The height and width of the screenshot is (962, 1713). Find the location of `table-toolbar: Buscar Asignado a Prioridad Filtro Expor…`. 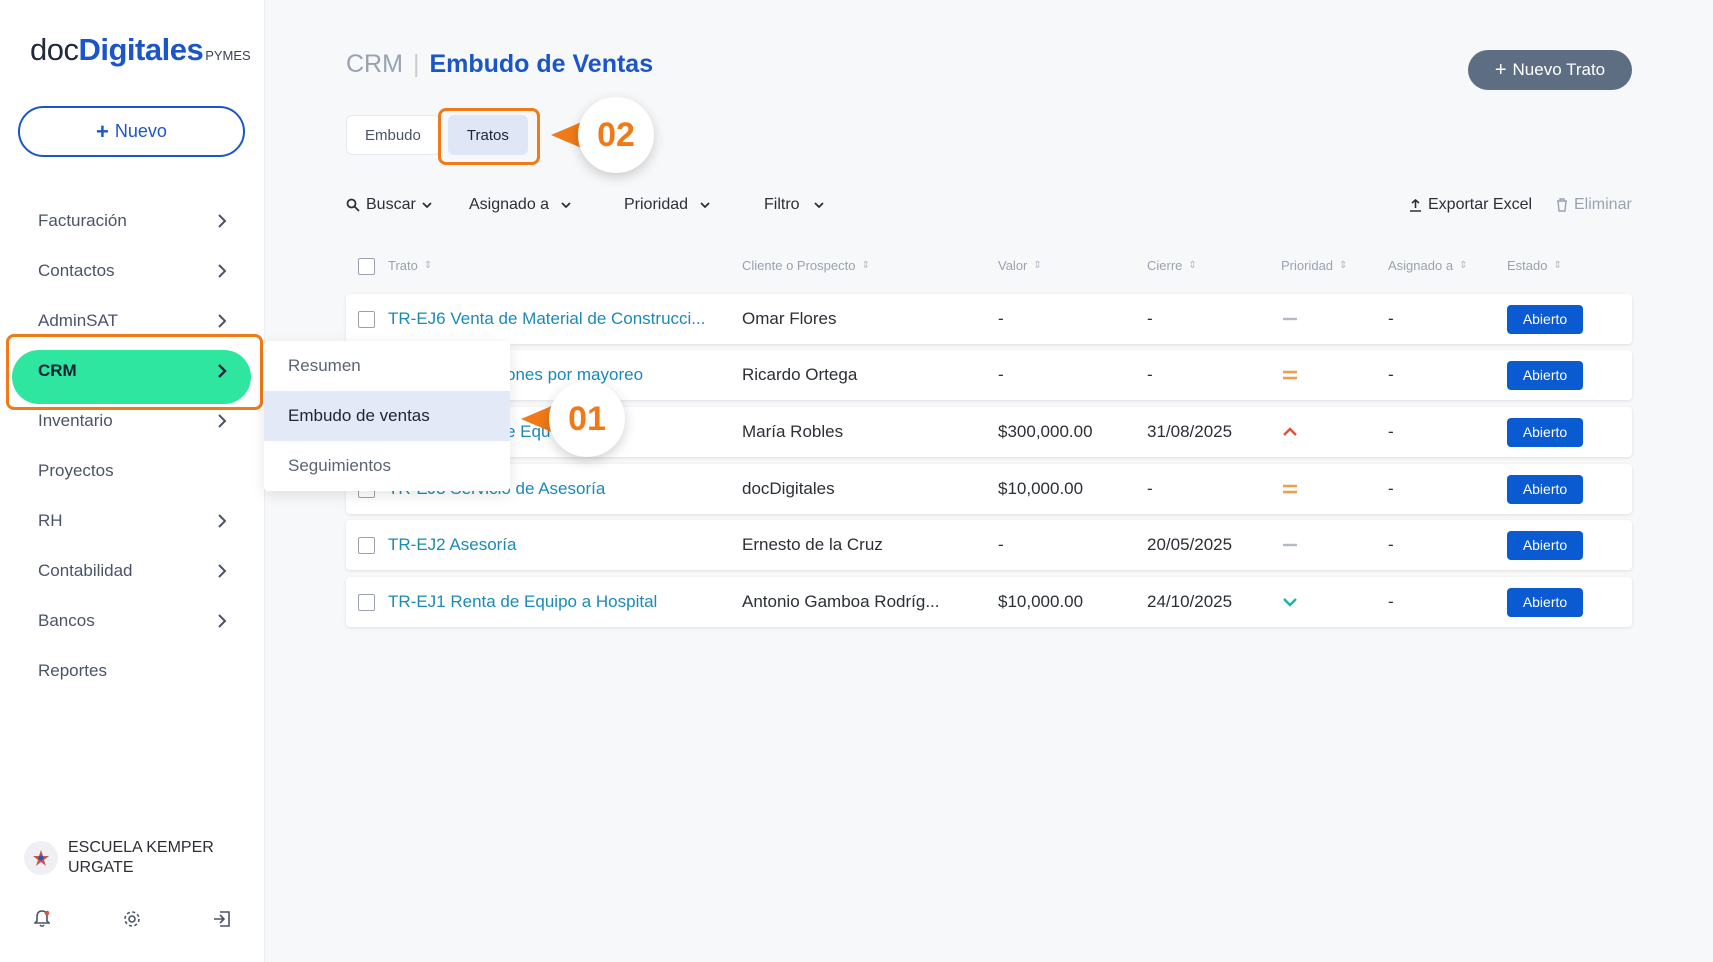

table-toolbar: Buscar Asignado a Prioridad Filtro Expor… is located at coordinates (989, 208).